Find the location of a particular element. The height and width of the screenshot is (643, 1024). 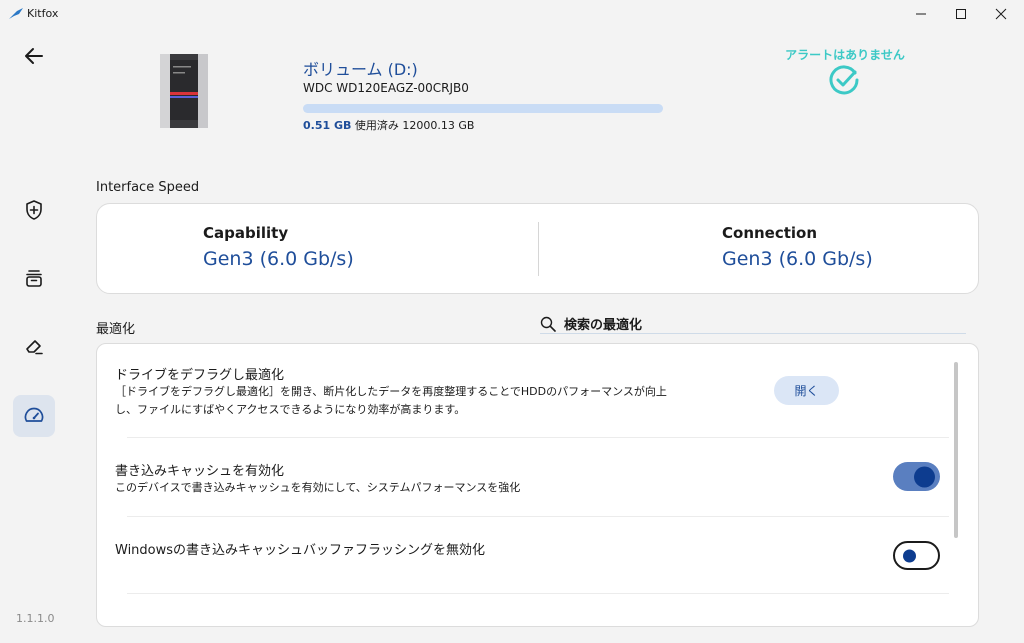

check-circle-icon is located at coordinates (844, 80).